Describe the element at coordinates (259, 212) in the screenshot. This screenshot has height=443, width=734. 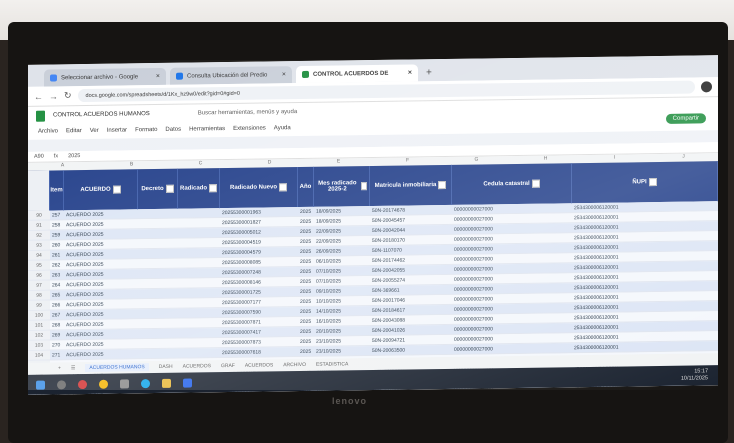
I see `cell-radicado-nuevo: 20255300001963` at that location.